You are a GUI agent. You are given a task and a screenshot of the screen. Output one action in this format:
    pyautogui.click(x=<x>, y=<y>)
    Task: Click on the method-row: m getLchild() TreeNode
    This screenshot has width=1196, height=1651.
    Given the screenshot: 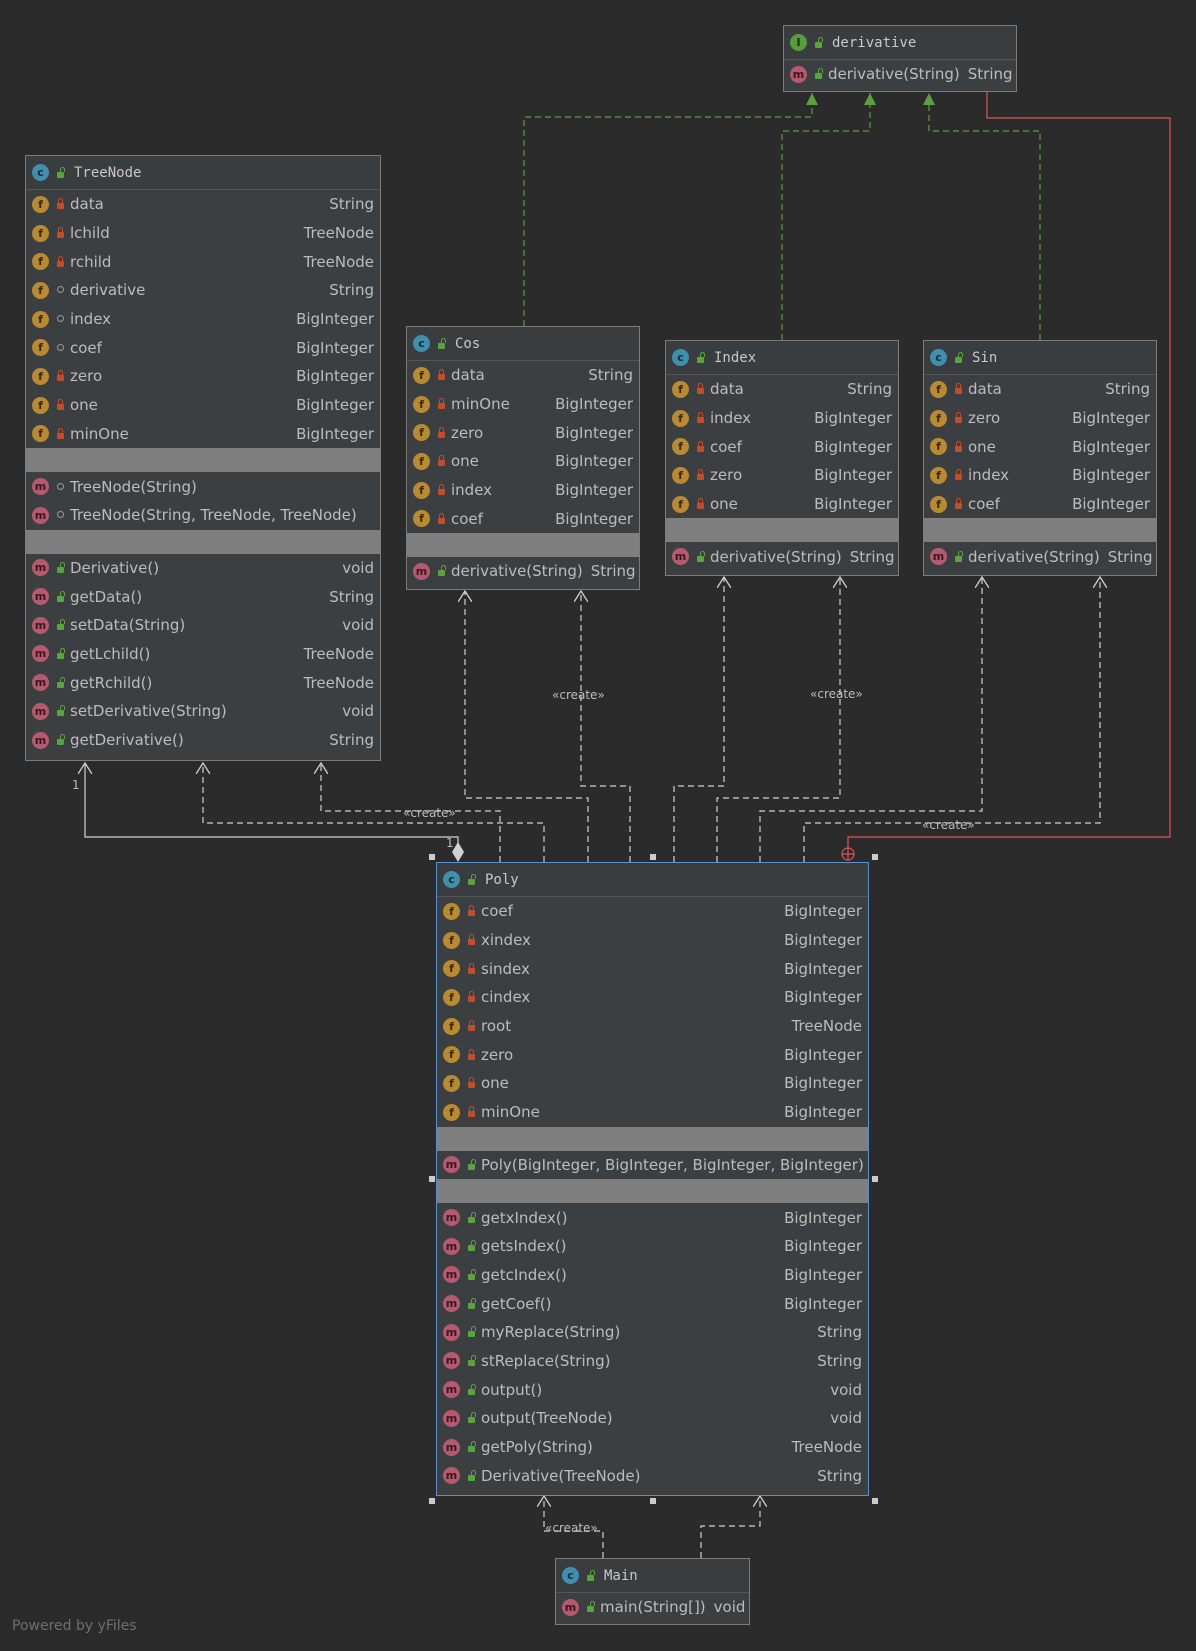 What is the action you would take?
    pyautogui.click(x=203, y=654)
    